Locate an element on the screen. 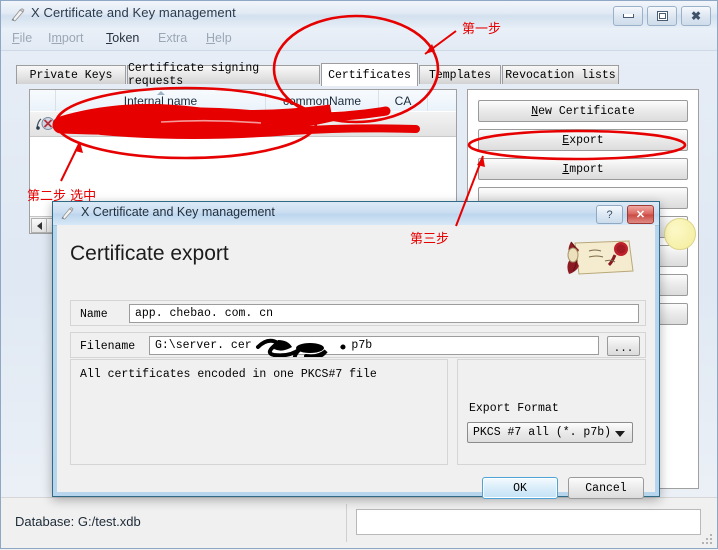  tab-certificates: Certificates is located at coordinates (369, 74).